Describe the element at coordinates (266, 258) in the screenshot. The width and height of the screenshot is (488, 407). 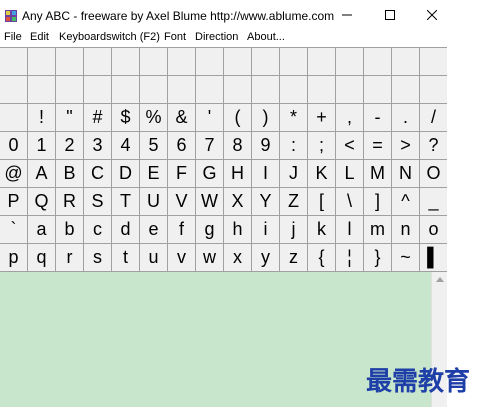
I see `char-cell: y` at that location.